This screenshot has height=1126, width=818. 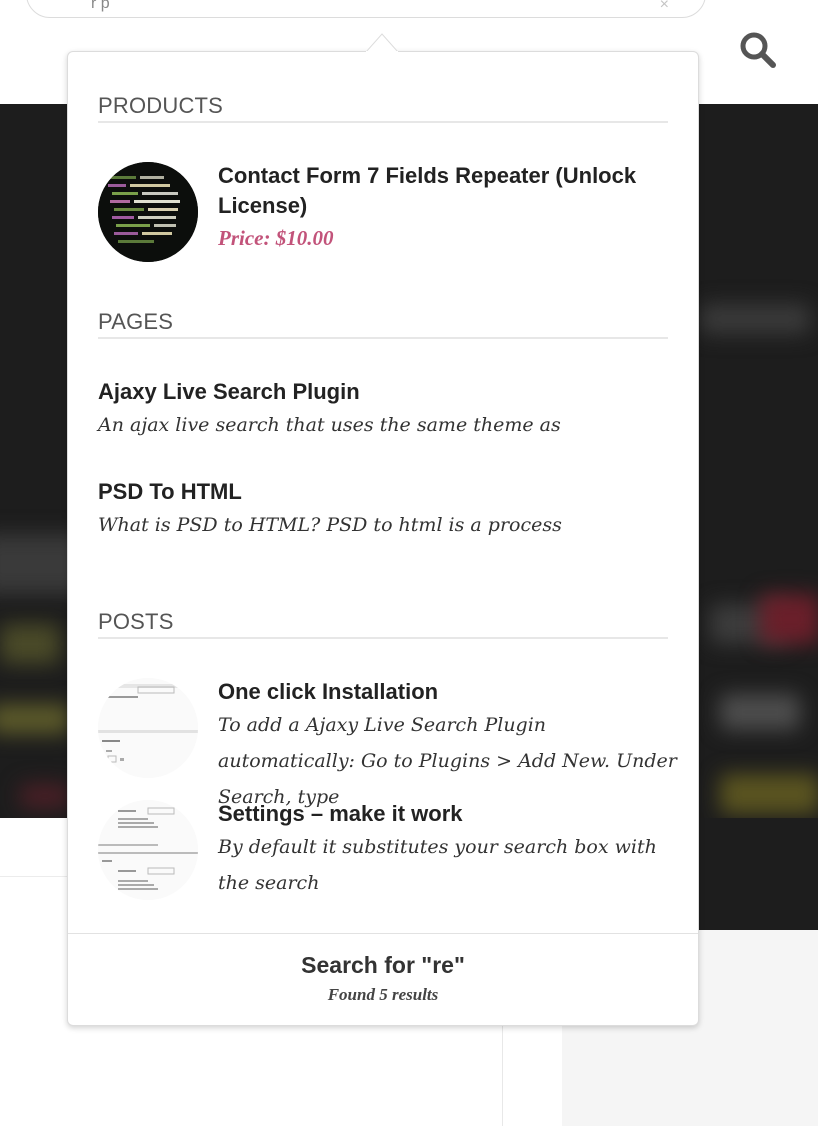 I want to click on section-heading-products: PRODUCTS, so click(x=383, y=108).